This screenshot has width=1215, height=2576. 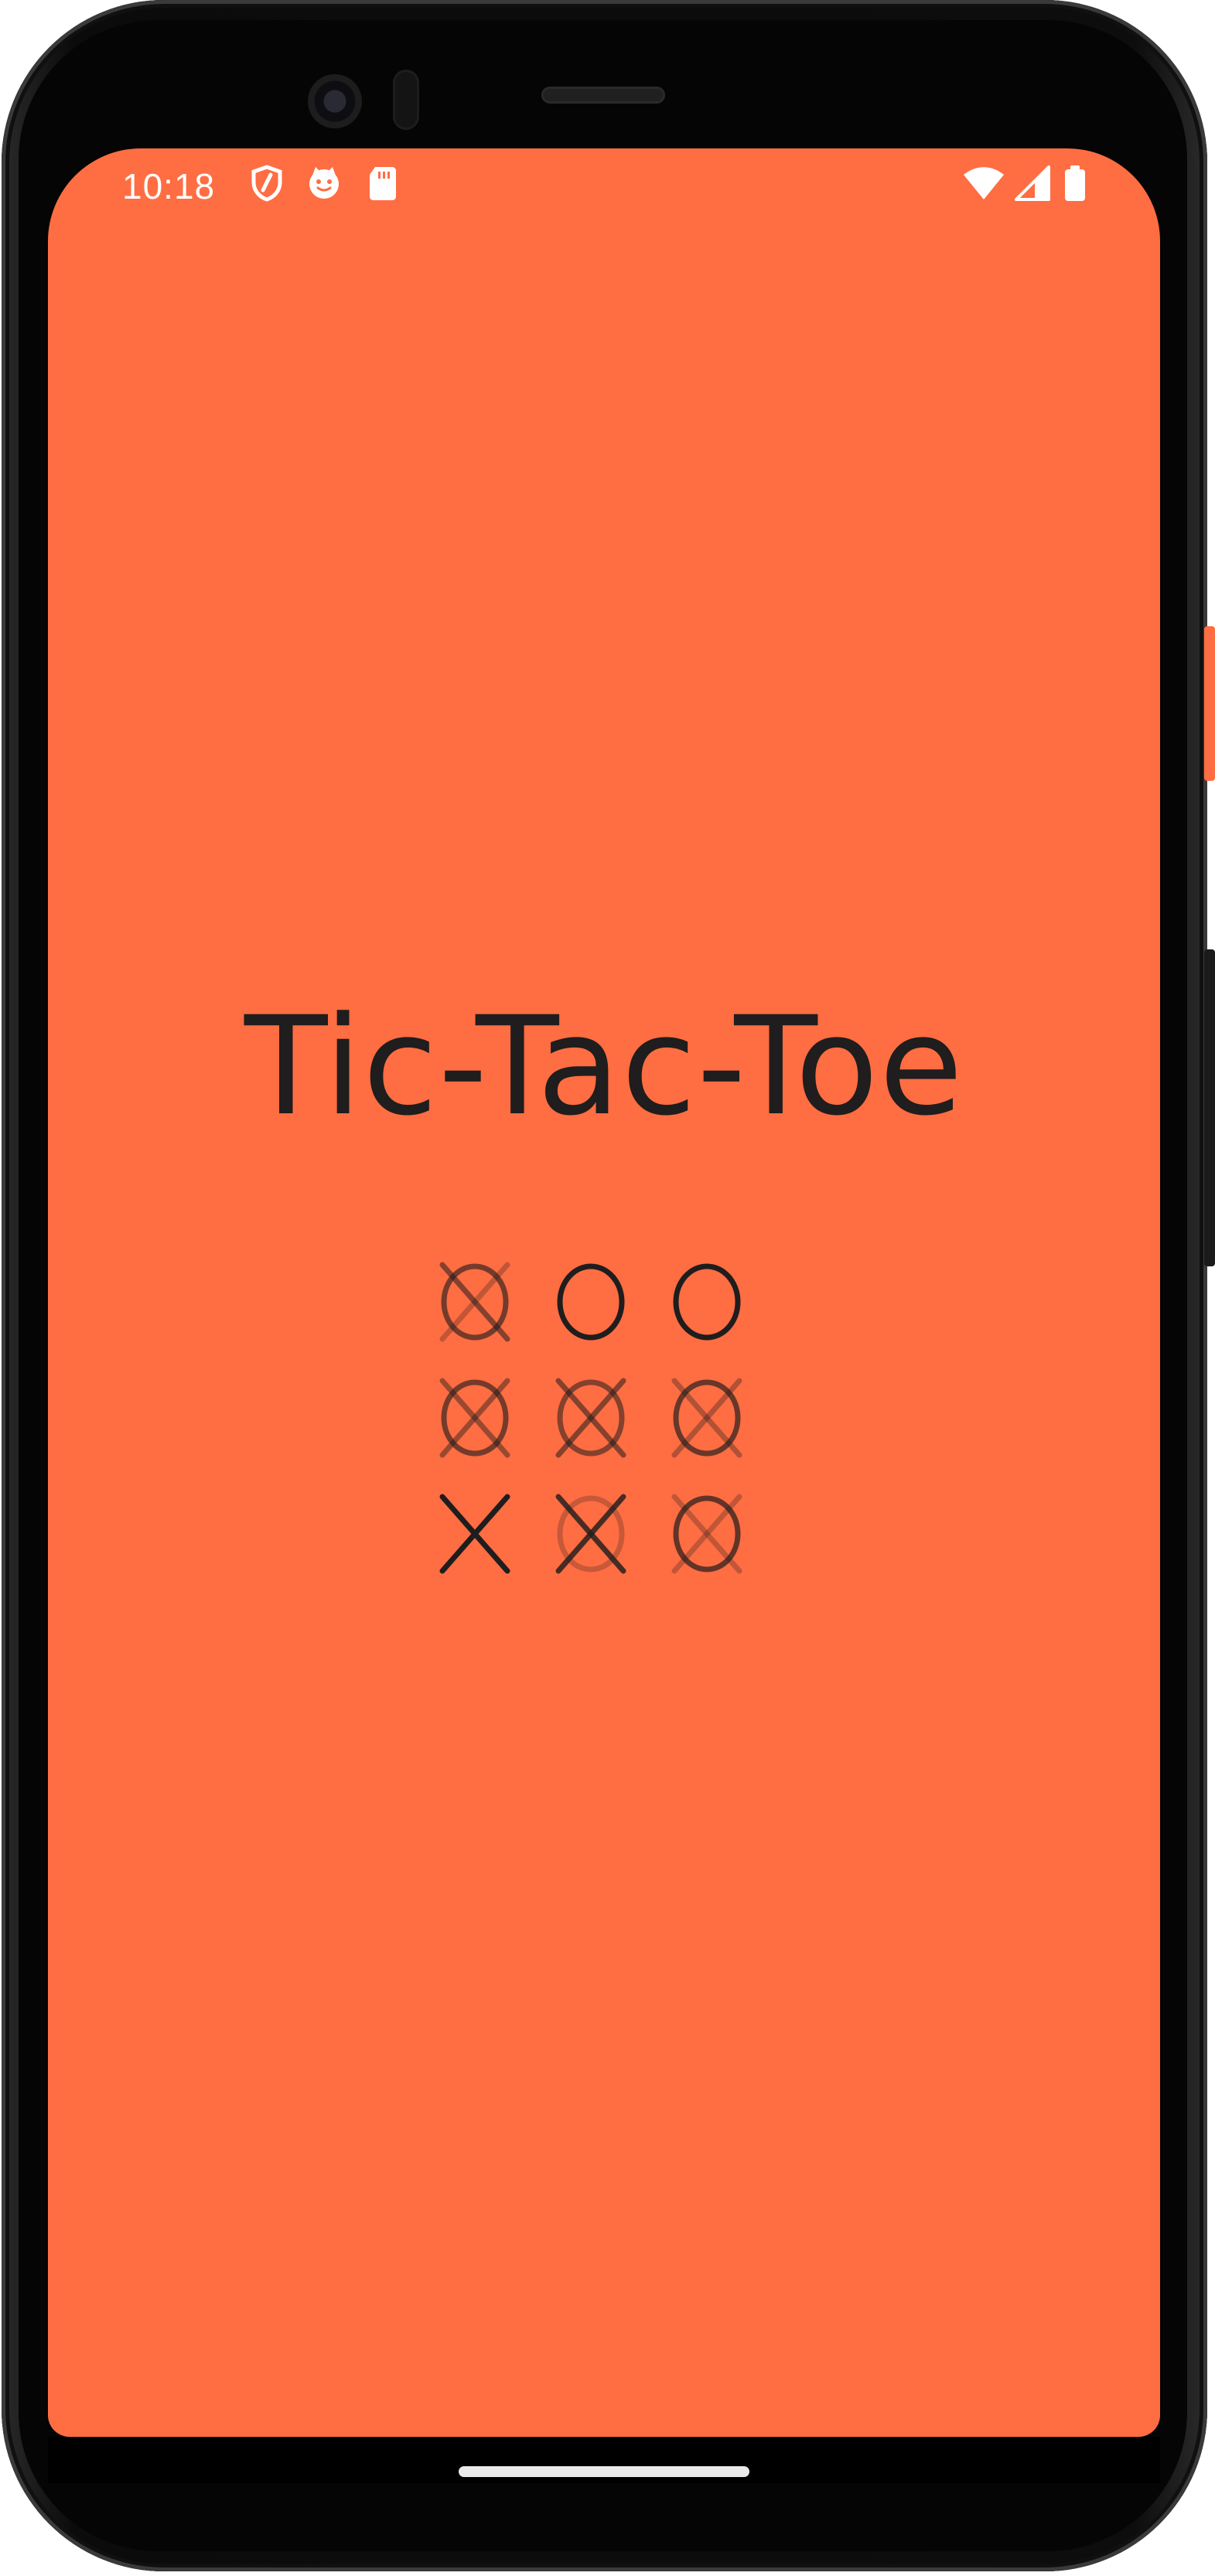 I want to click on x-mark-icon, so click(x=474, y=1534).